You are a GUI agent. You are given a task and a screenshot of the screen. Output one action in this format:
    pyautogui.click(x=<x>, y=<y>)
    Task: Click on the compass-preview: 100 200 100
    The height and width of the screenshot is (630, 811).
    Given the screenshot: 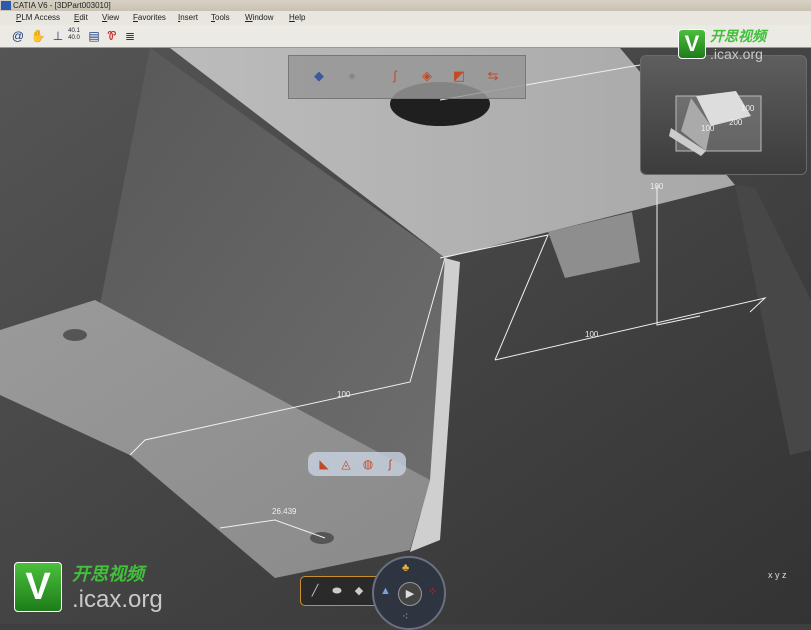 What is the action you would take?
    pyautogui.click(x=723, y=115)
    